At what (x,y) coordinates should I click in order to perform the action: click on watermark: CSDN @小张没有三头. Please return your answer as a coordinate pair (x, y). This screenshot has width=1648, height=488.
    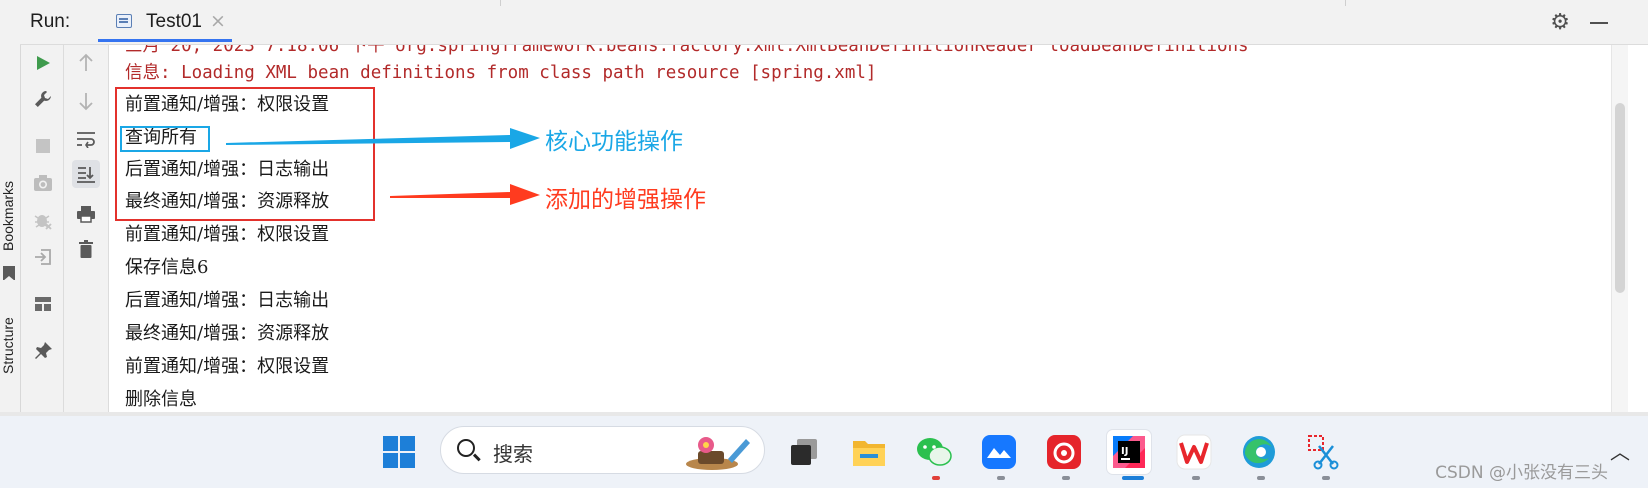
    Looking at the image, I should click on (1521, 473).